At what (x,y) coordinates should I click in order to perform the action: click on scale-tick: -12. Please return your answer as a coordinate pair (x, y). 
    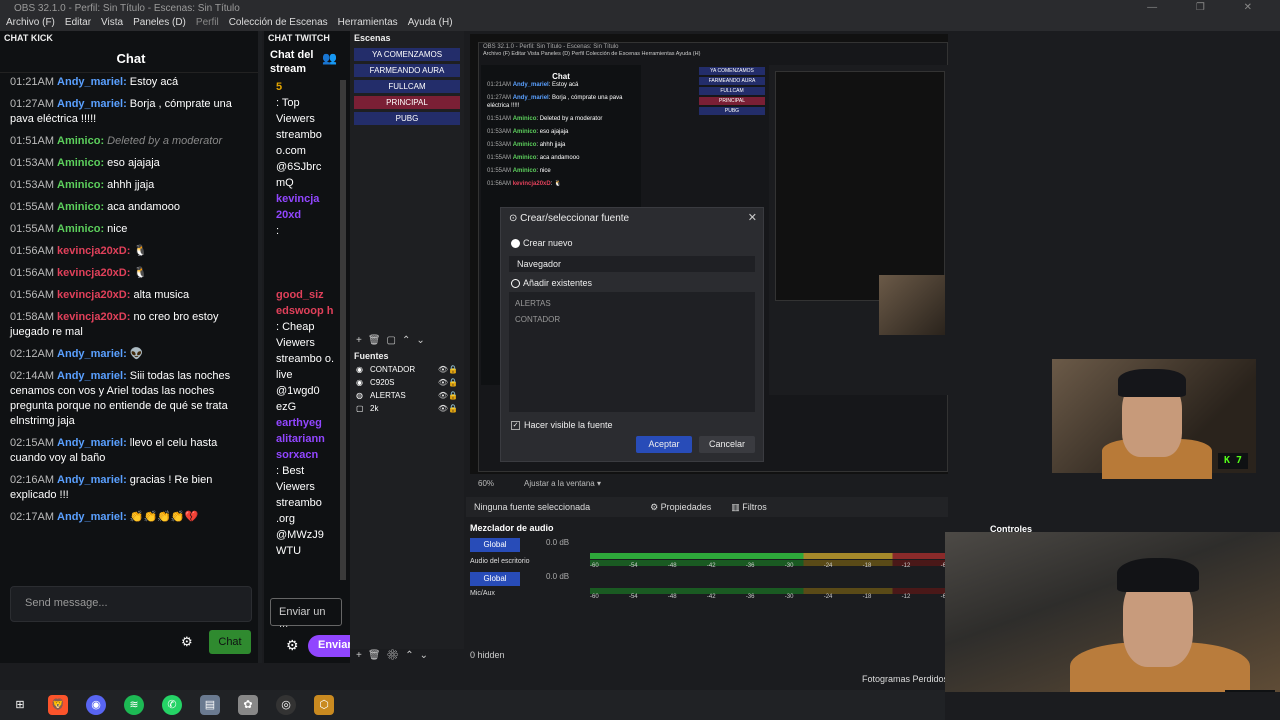
    Looking at the image, I should click on (906, 597).